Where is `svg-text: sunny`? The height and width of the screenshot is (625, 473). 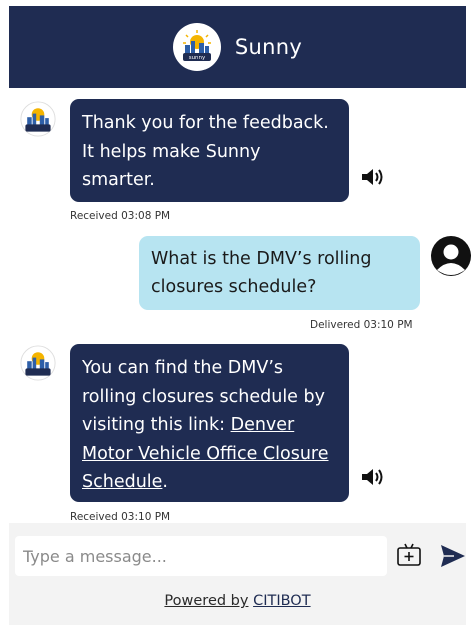 svg-text: sunny is located at coordinates (197, 58).